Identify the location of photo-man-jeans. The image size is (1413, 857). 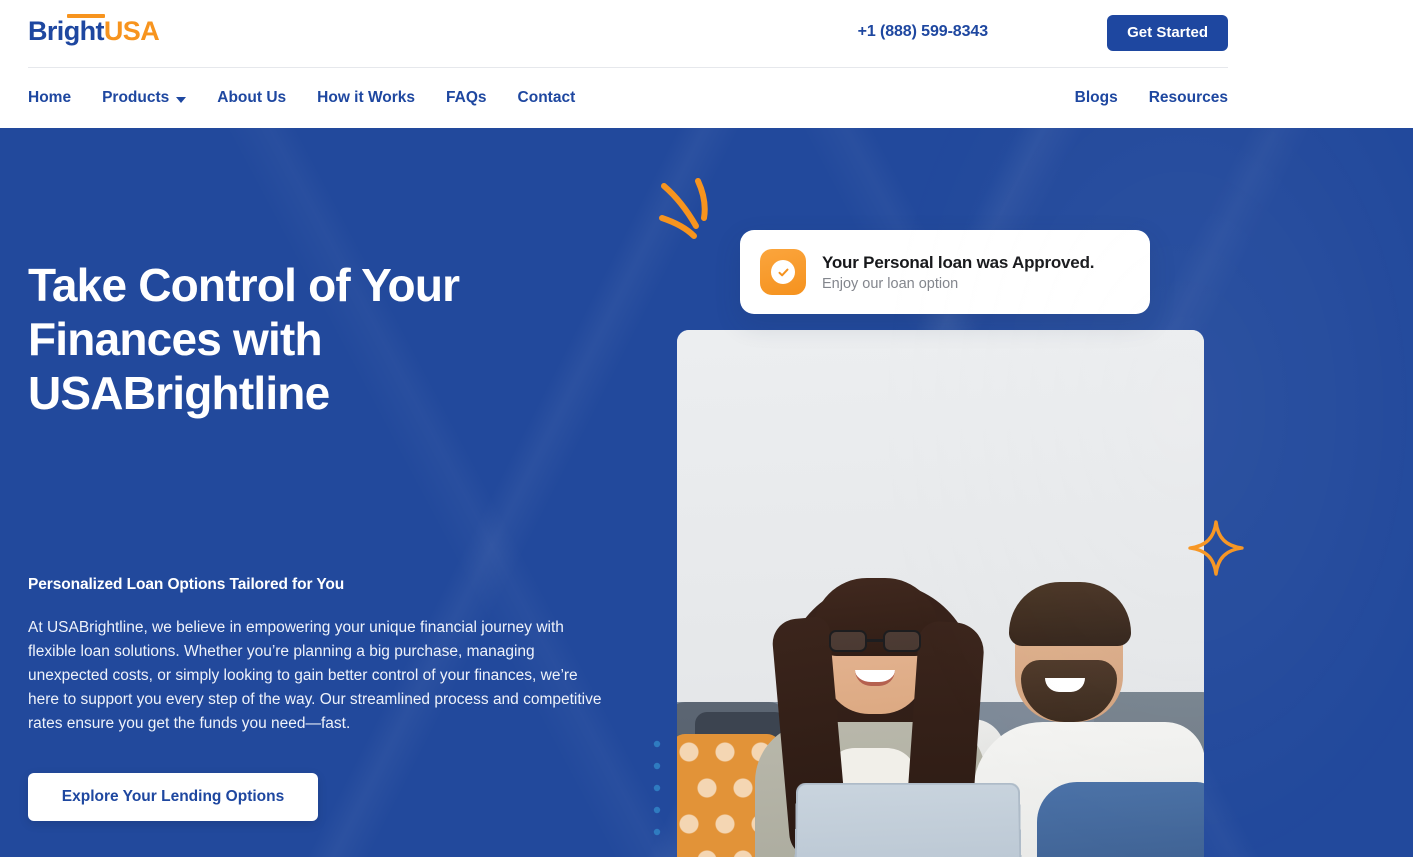
(1120, 819).